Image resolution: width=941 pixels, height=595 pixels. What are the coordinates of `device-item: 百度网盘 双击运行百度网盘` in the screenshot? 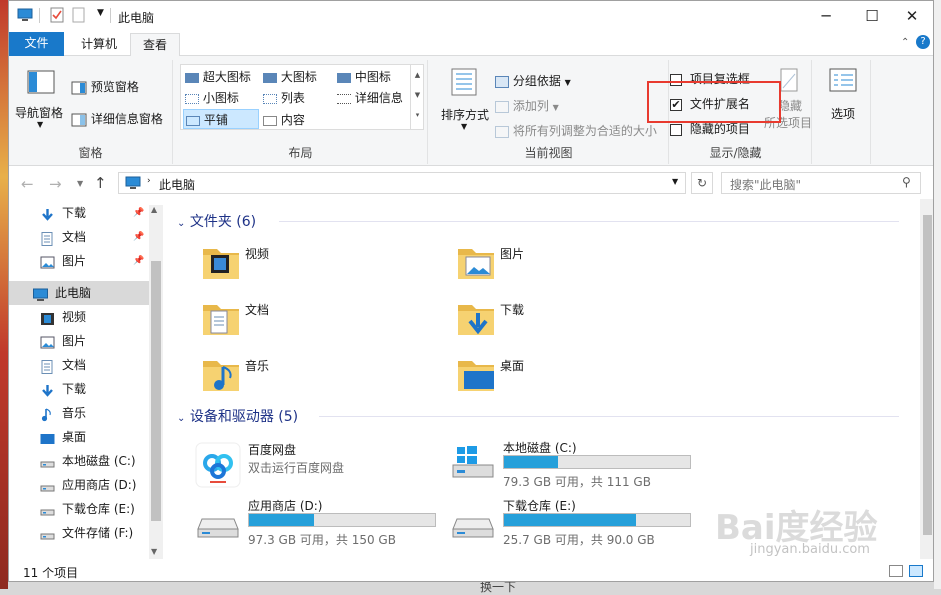 It's located at (319, 463).